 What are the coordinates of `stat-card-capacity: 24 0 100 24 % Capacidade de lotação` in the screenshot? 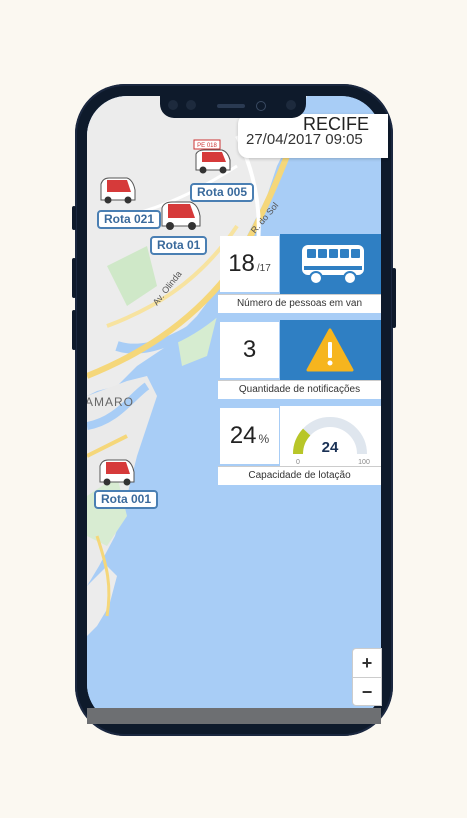 It's located at (299, 446).